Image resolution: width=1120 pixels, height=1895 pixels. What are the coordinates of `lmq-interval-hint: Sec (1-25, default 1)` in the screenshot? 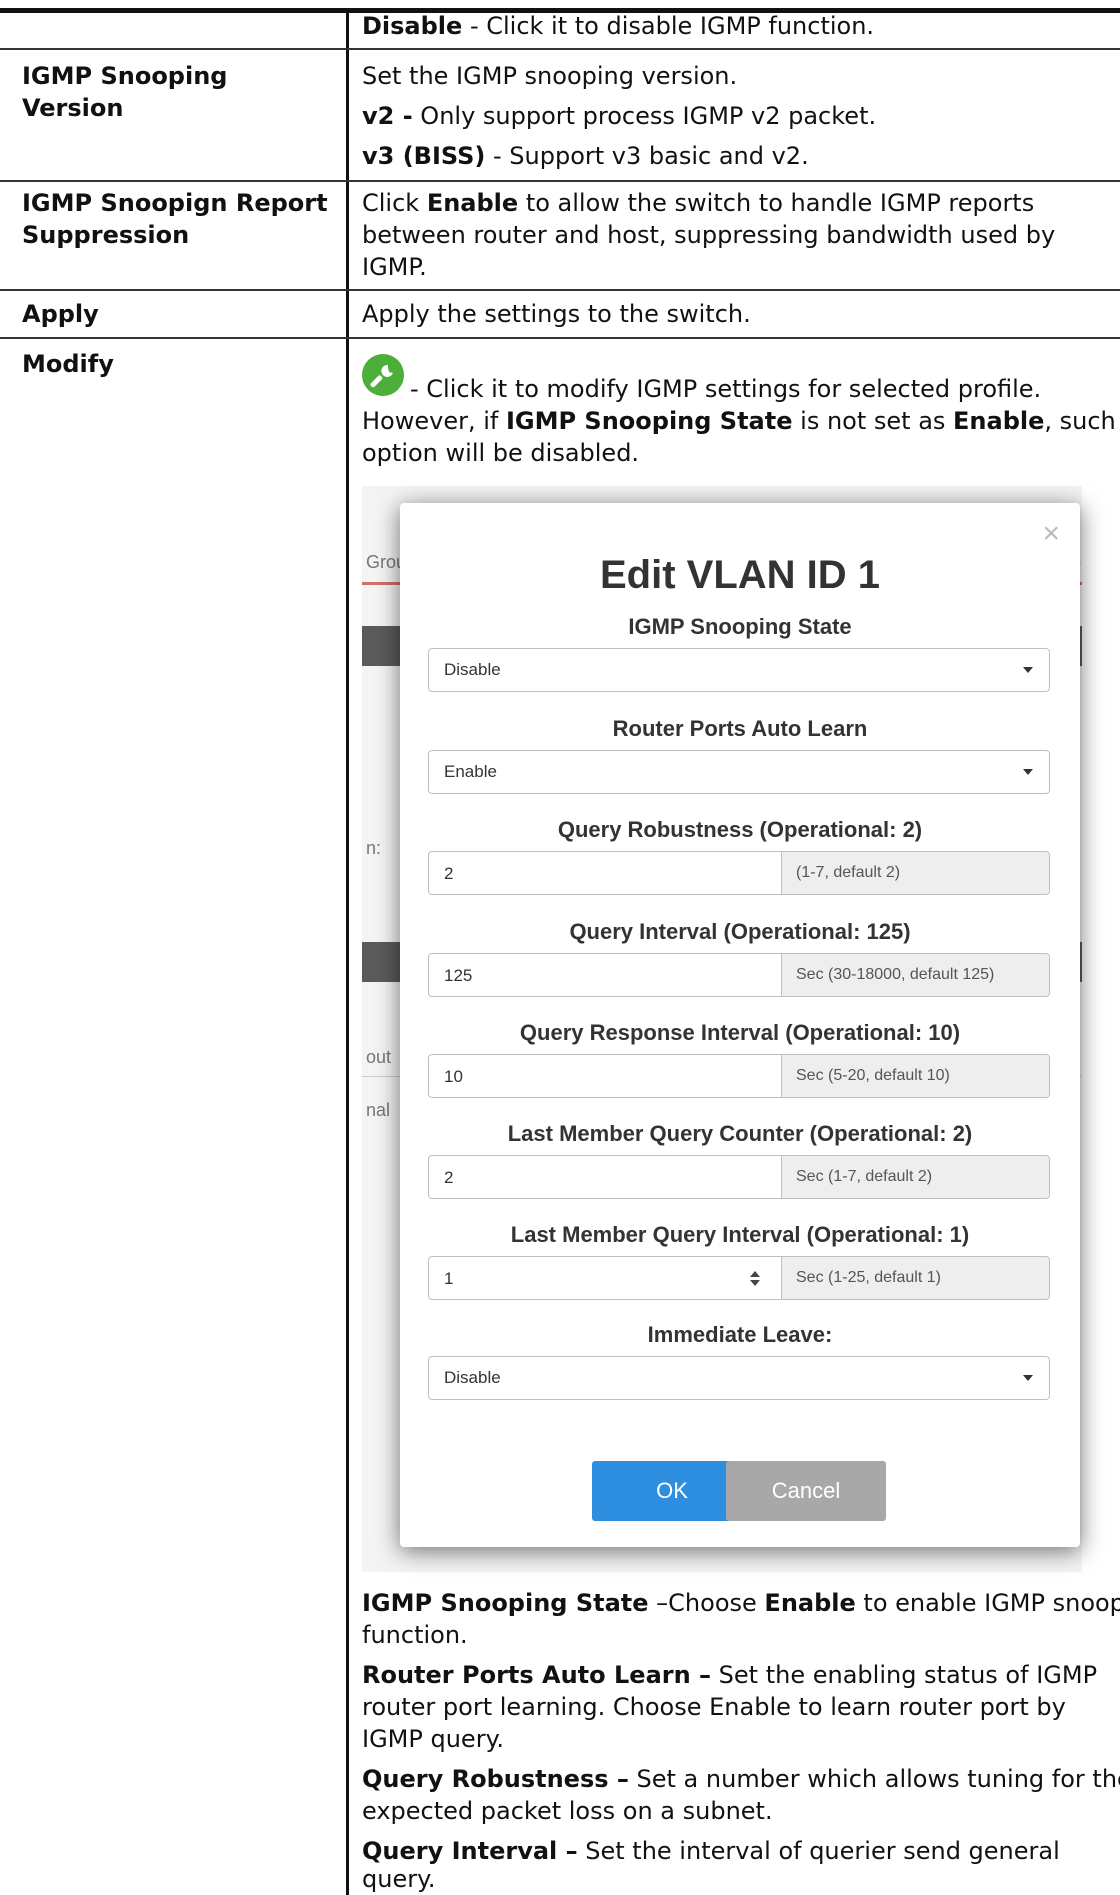 It's located at (915, 1278).